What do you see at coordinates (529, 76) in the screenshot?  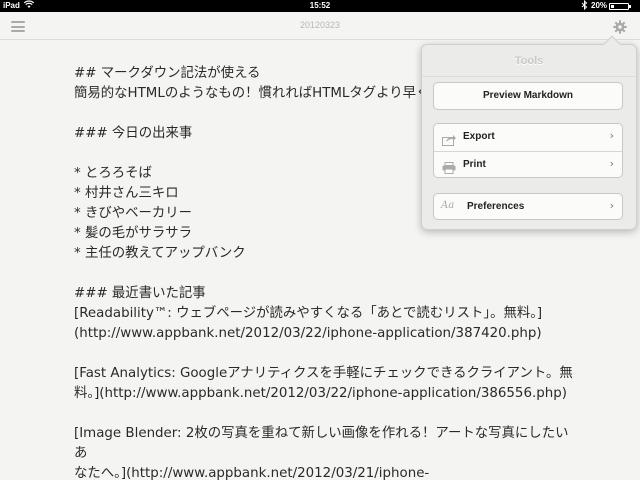 I see `popover-divider` at bounding box center [529, 76].